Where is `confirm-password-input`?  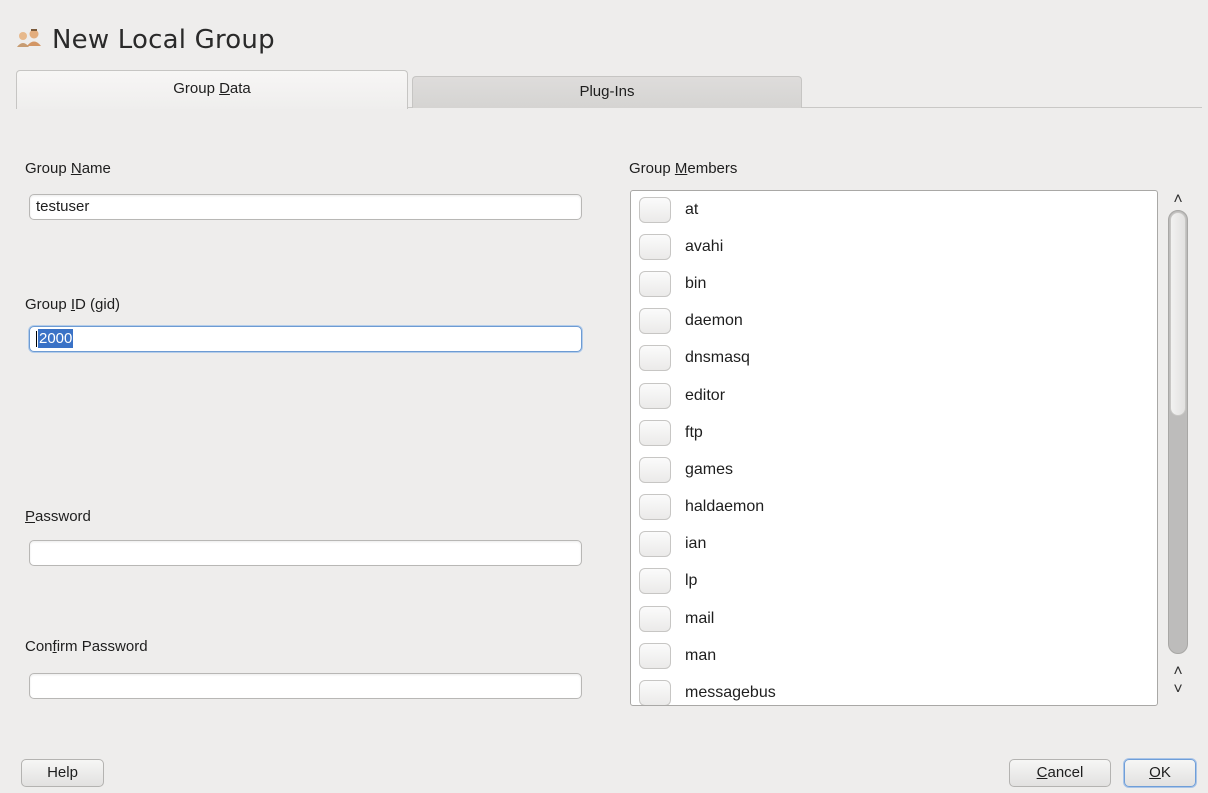
confirm-password-input is located at coordinates (305, 686).